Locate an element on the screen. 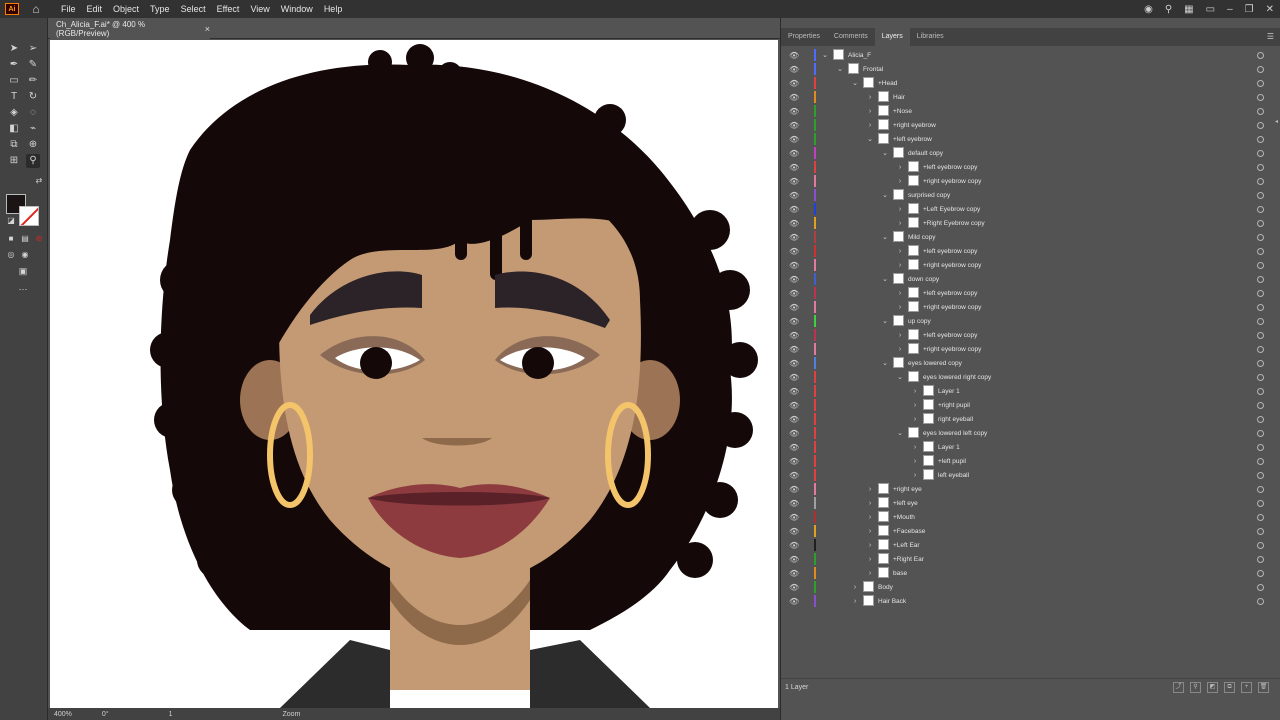  layer-row: 👁 ⌄ Mild copy is located at coordinates (1026, 237).